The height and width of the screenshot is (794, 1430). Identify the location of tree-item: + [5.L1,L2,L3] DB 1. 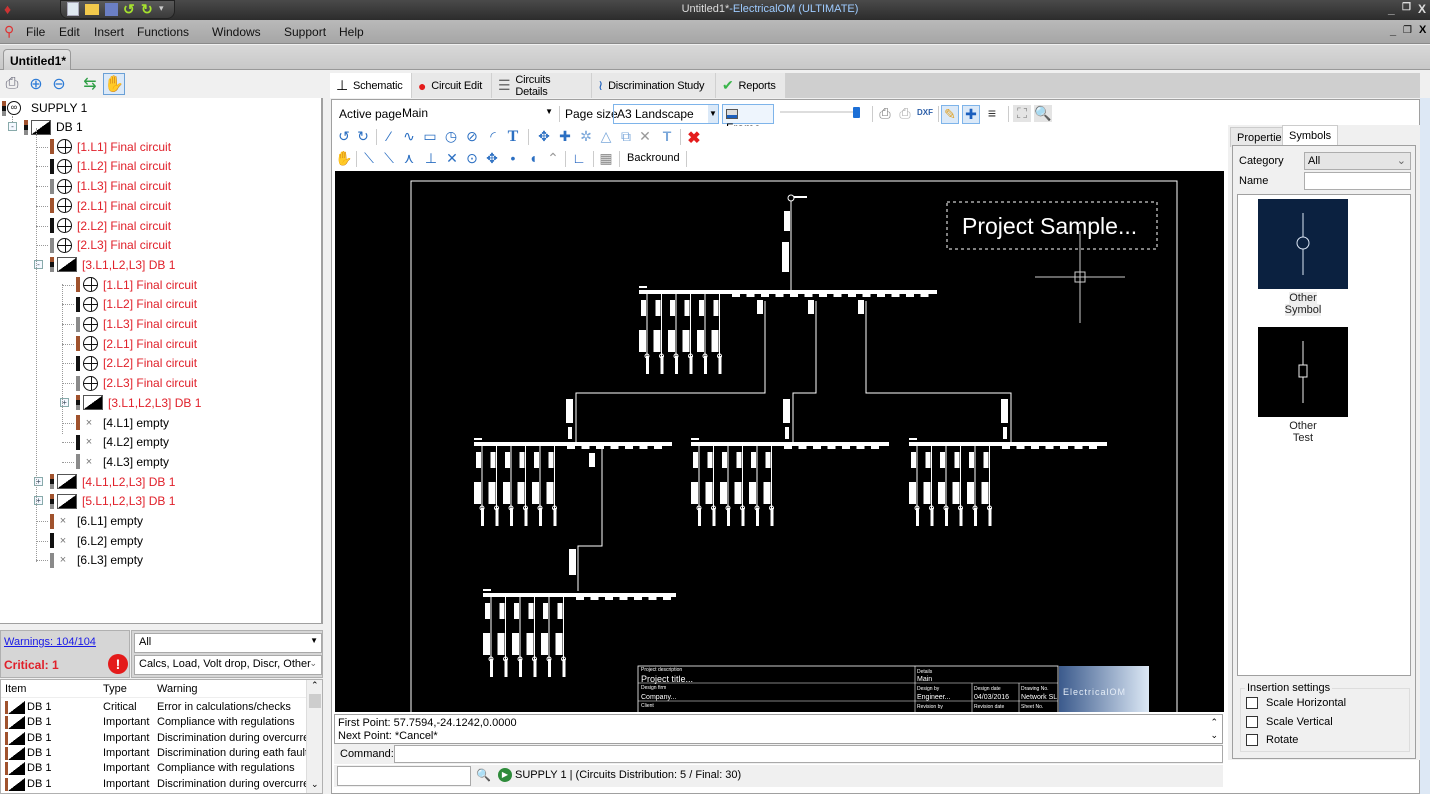
(104, 501).